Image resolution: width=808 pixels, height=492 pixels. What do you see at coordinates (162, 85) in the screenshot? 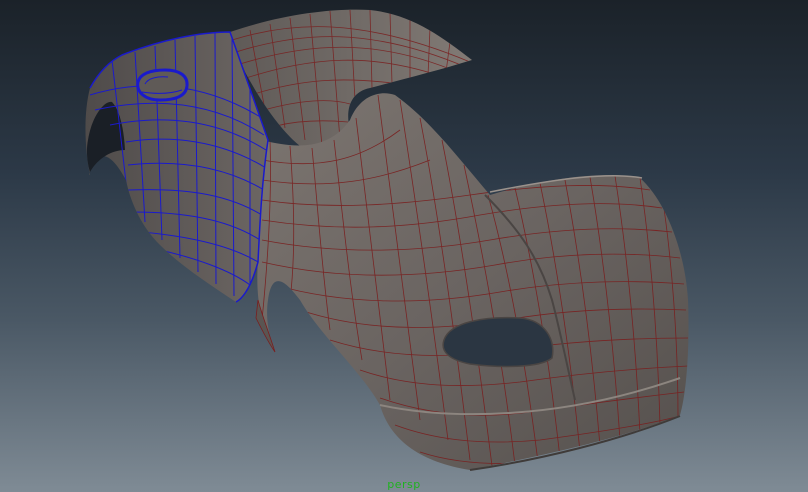
I see `side-mirror` at bounding box center [162, 85].